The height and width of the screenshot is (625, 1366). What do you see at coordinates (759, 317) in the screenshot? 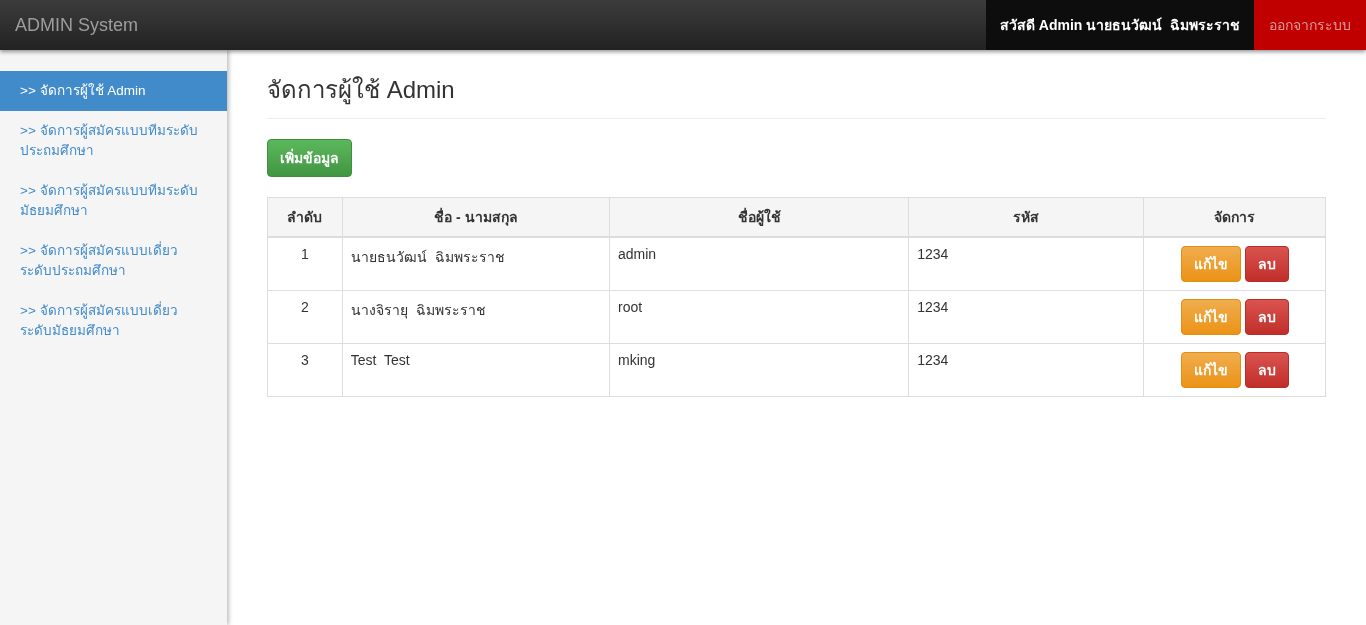
I see `table-cell: root` at bounding box center [759, 317].